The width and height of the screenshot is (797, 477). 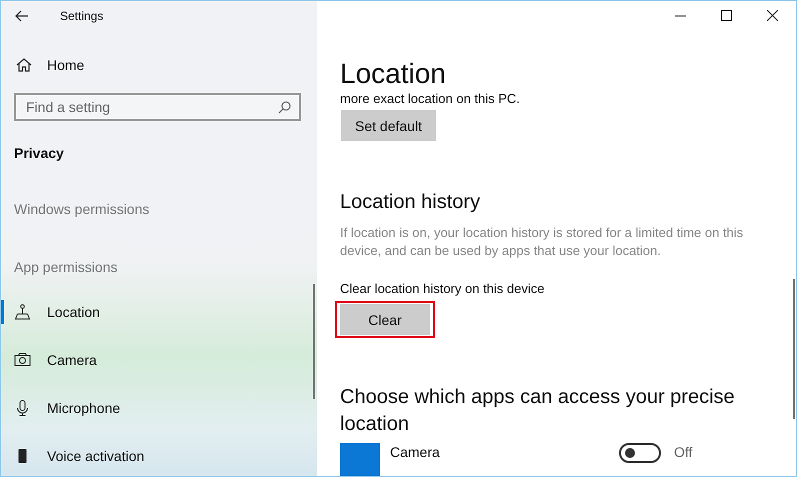 What do you see at coordinates (542, 242) in the screenshot?
I see `description-text: If location is on, your location history is stored for a limited time on this device, and can be used by apps that use your location.` at bounding box center [542, 242].